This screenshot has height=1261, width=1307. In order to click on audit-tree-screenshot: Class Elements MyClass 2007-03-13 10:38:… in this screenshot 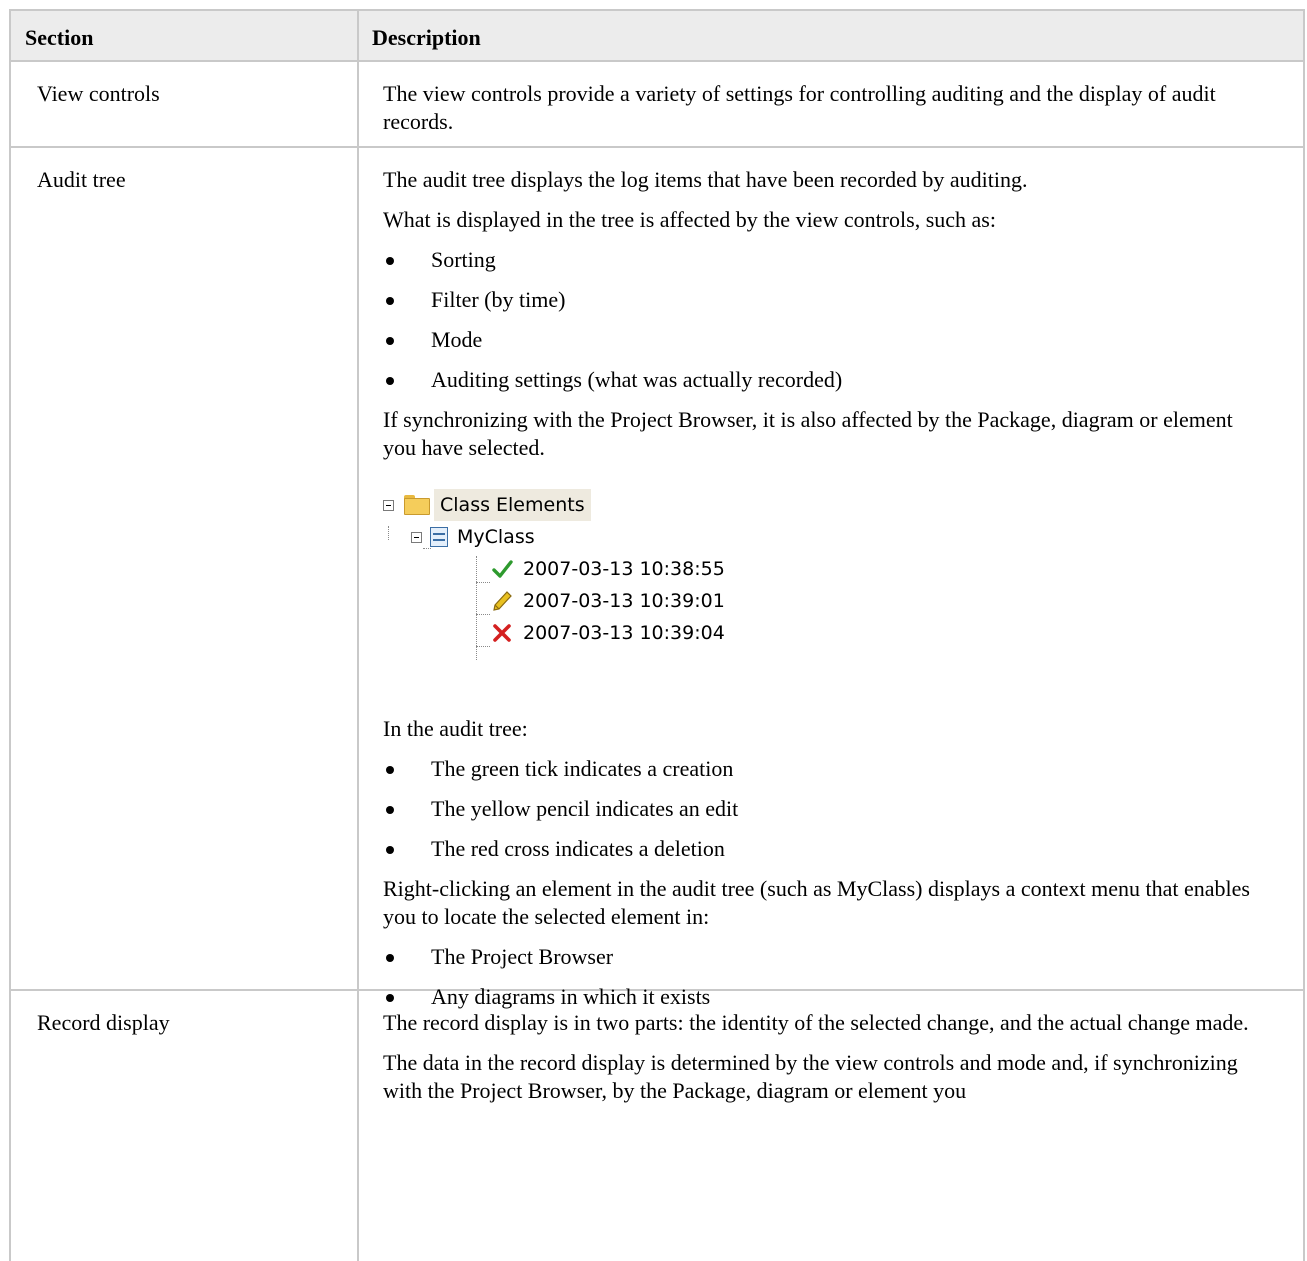, I will do `click(823, 602)`.